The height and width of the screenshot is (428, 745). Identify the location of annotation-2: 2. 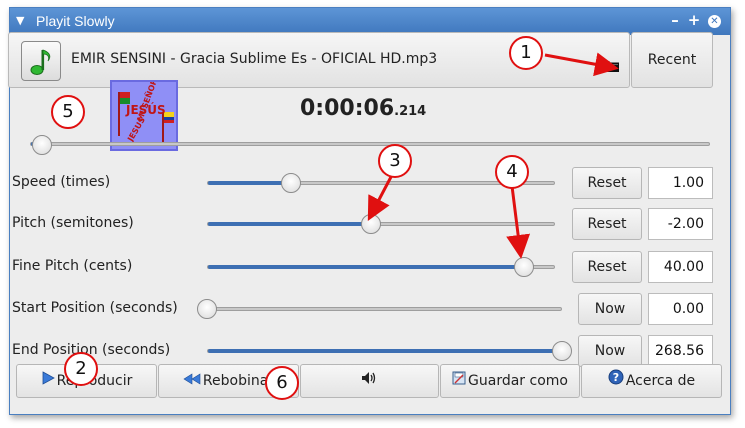
(81, 369).